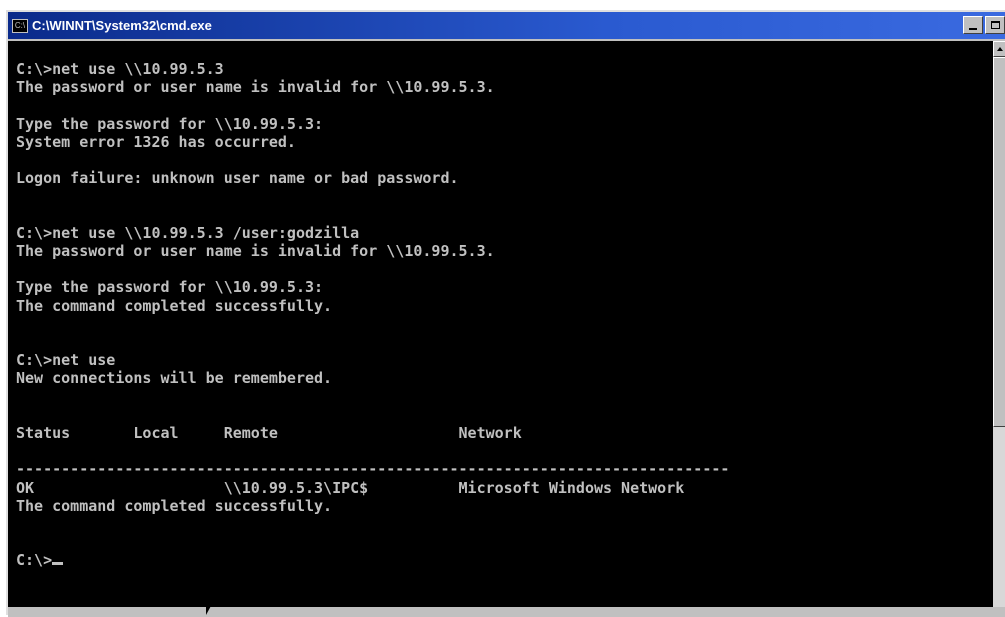 The width and height of the screenshot is (1005, 617). What do you see at coordinates (66, 360) in the screenshot?
I see `console-line: C:\>net use` at bounding box center [66, 360].